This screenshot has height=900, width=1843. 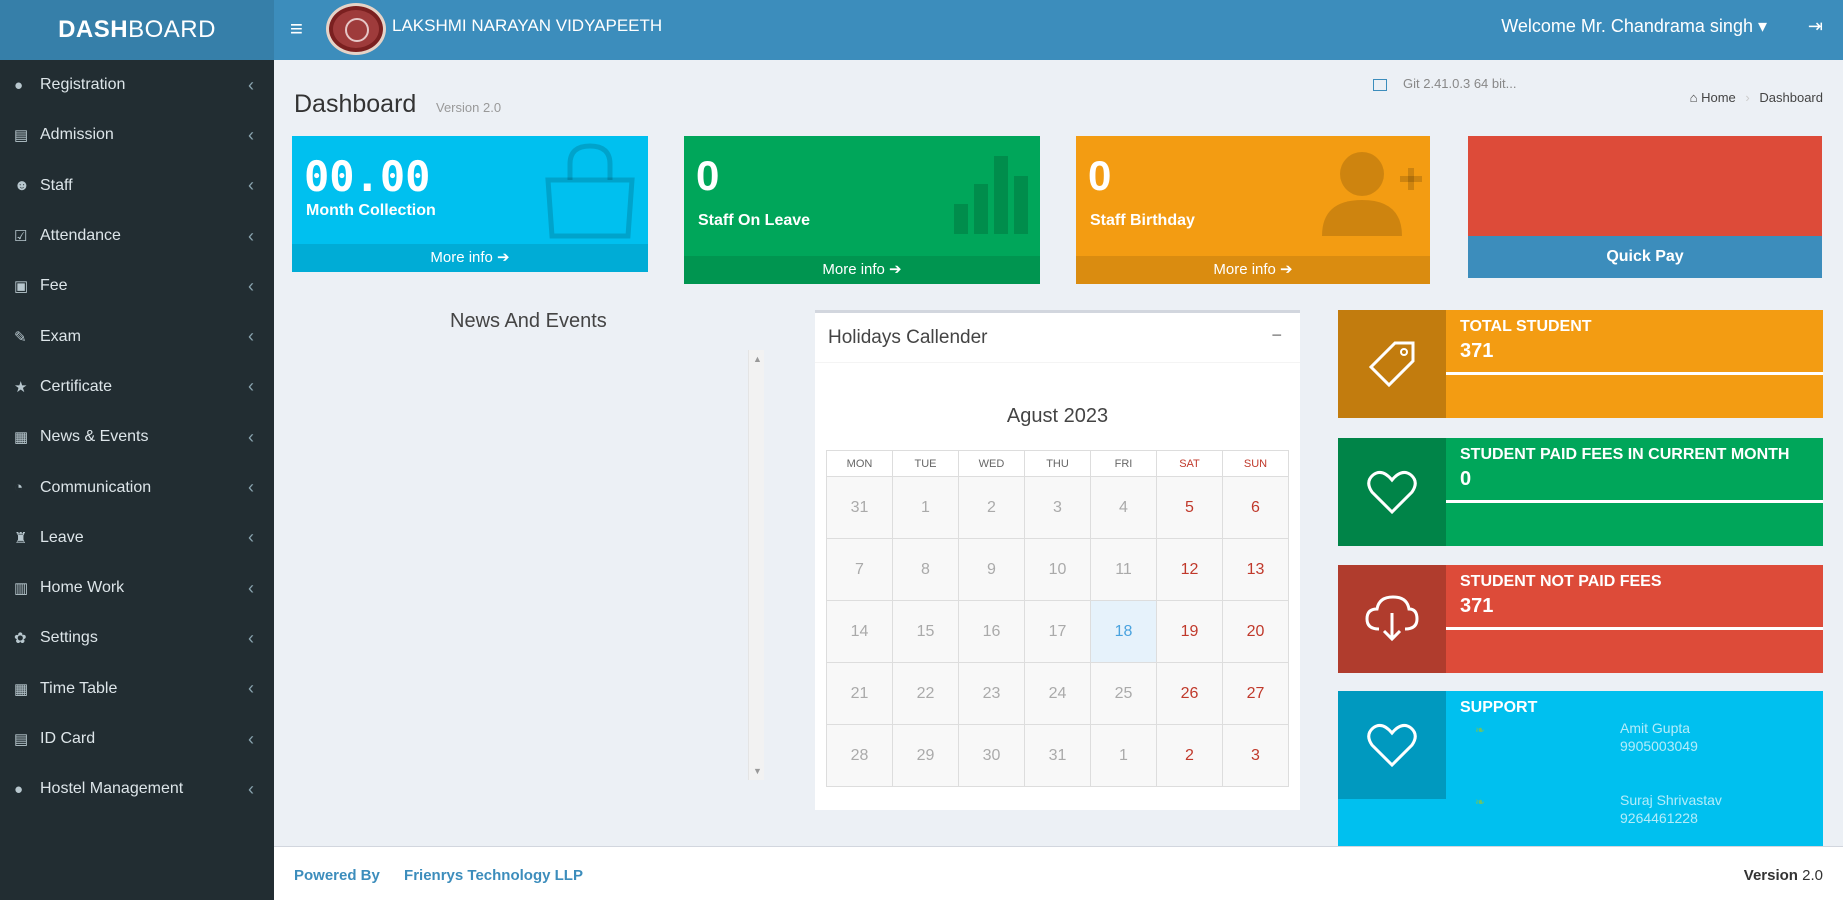 I want to click on support-label: SUPPORT, so click(x=1499, y=707).